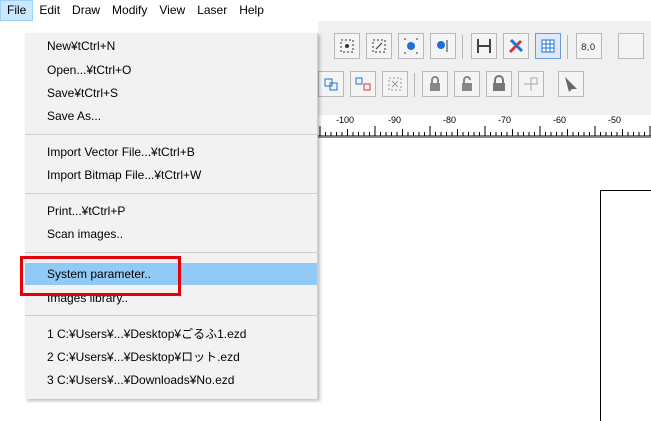 The image size is (651, 421). I want to click on node-edit-icon, so click(347, 46).